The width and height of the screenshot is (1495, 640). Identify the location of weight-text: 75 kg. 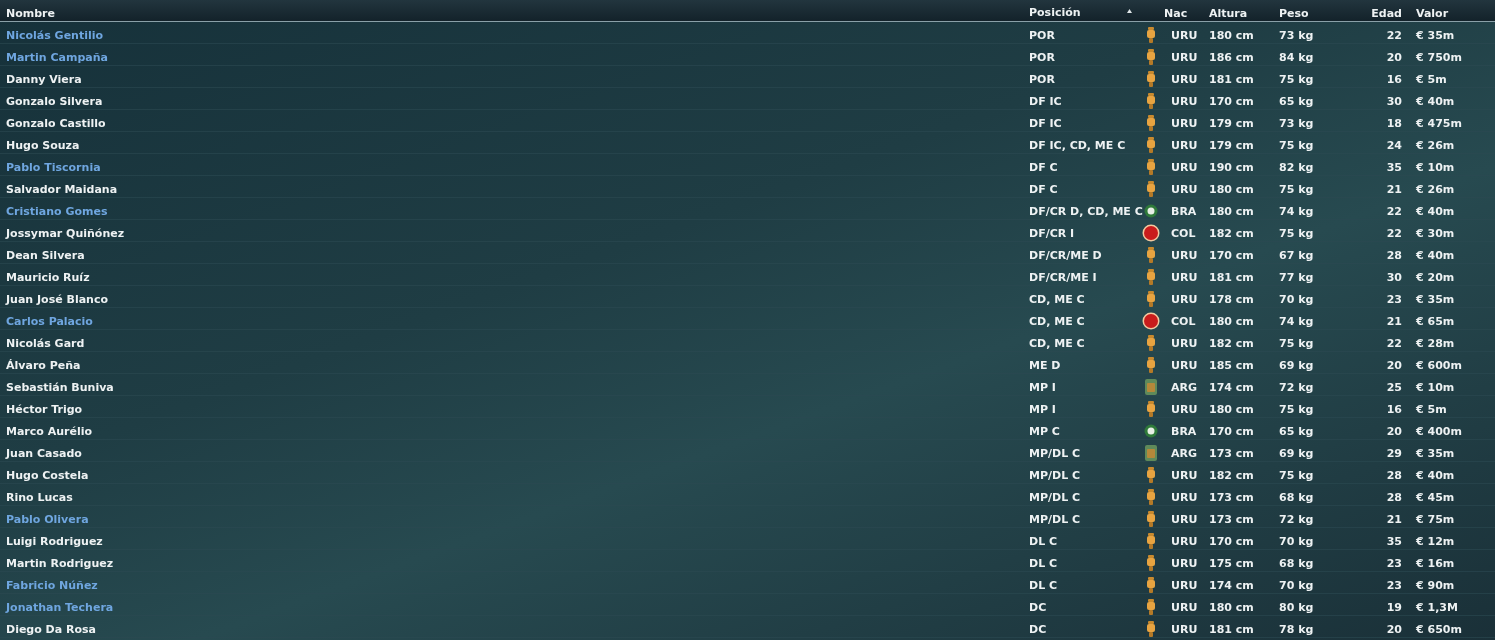
(1296, 145).